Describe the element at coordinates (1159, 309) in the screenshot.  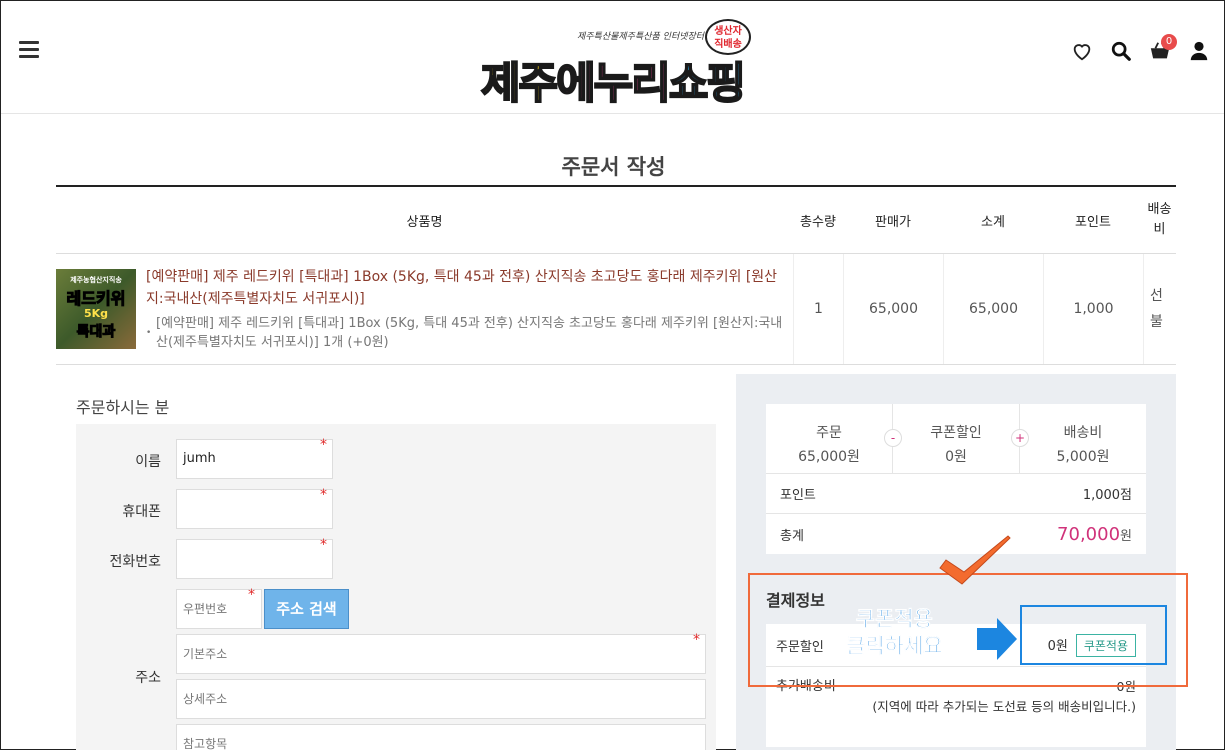
I see `shipping-cell: 선불` at that location.